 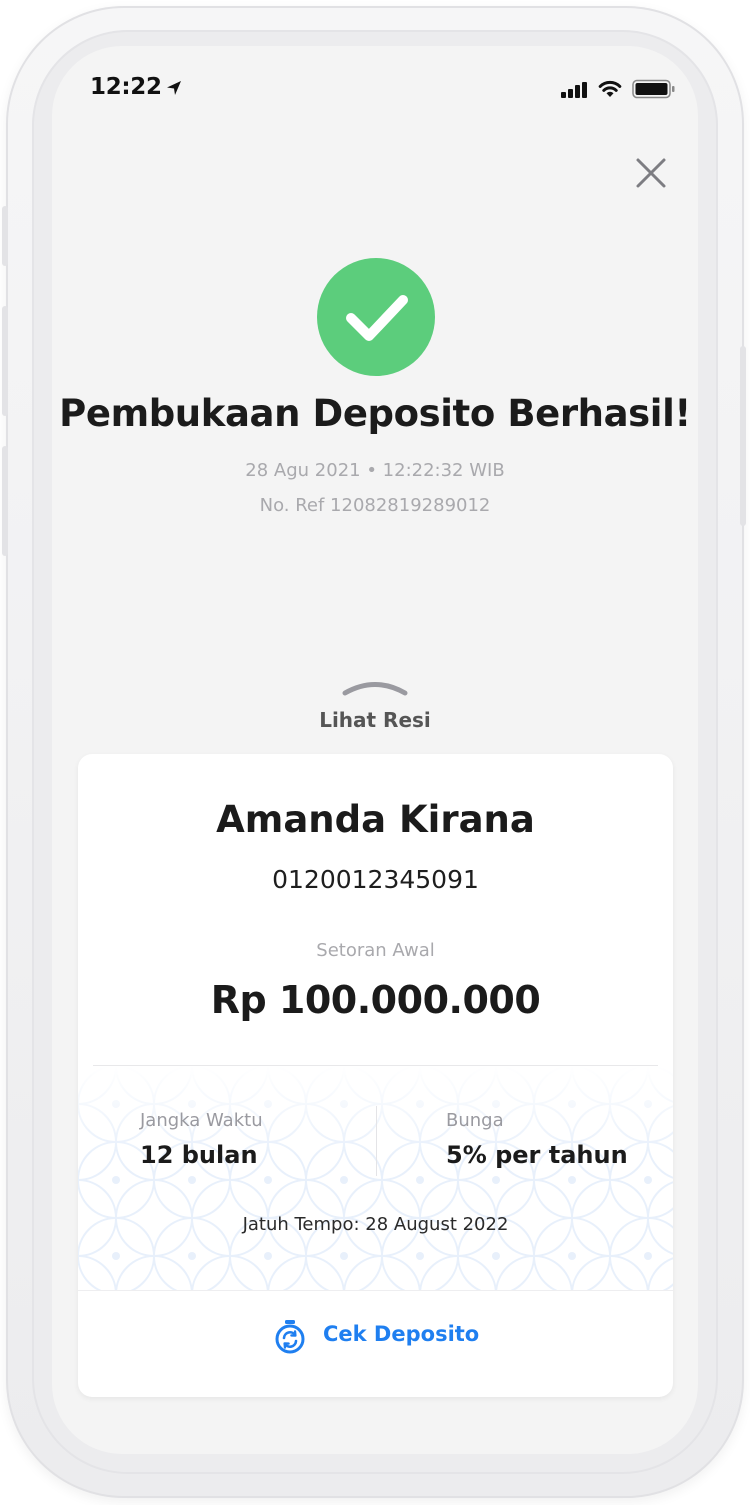 I want to click on wifi-icon, so click(x=610, y=88).